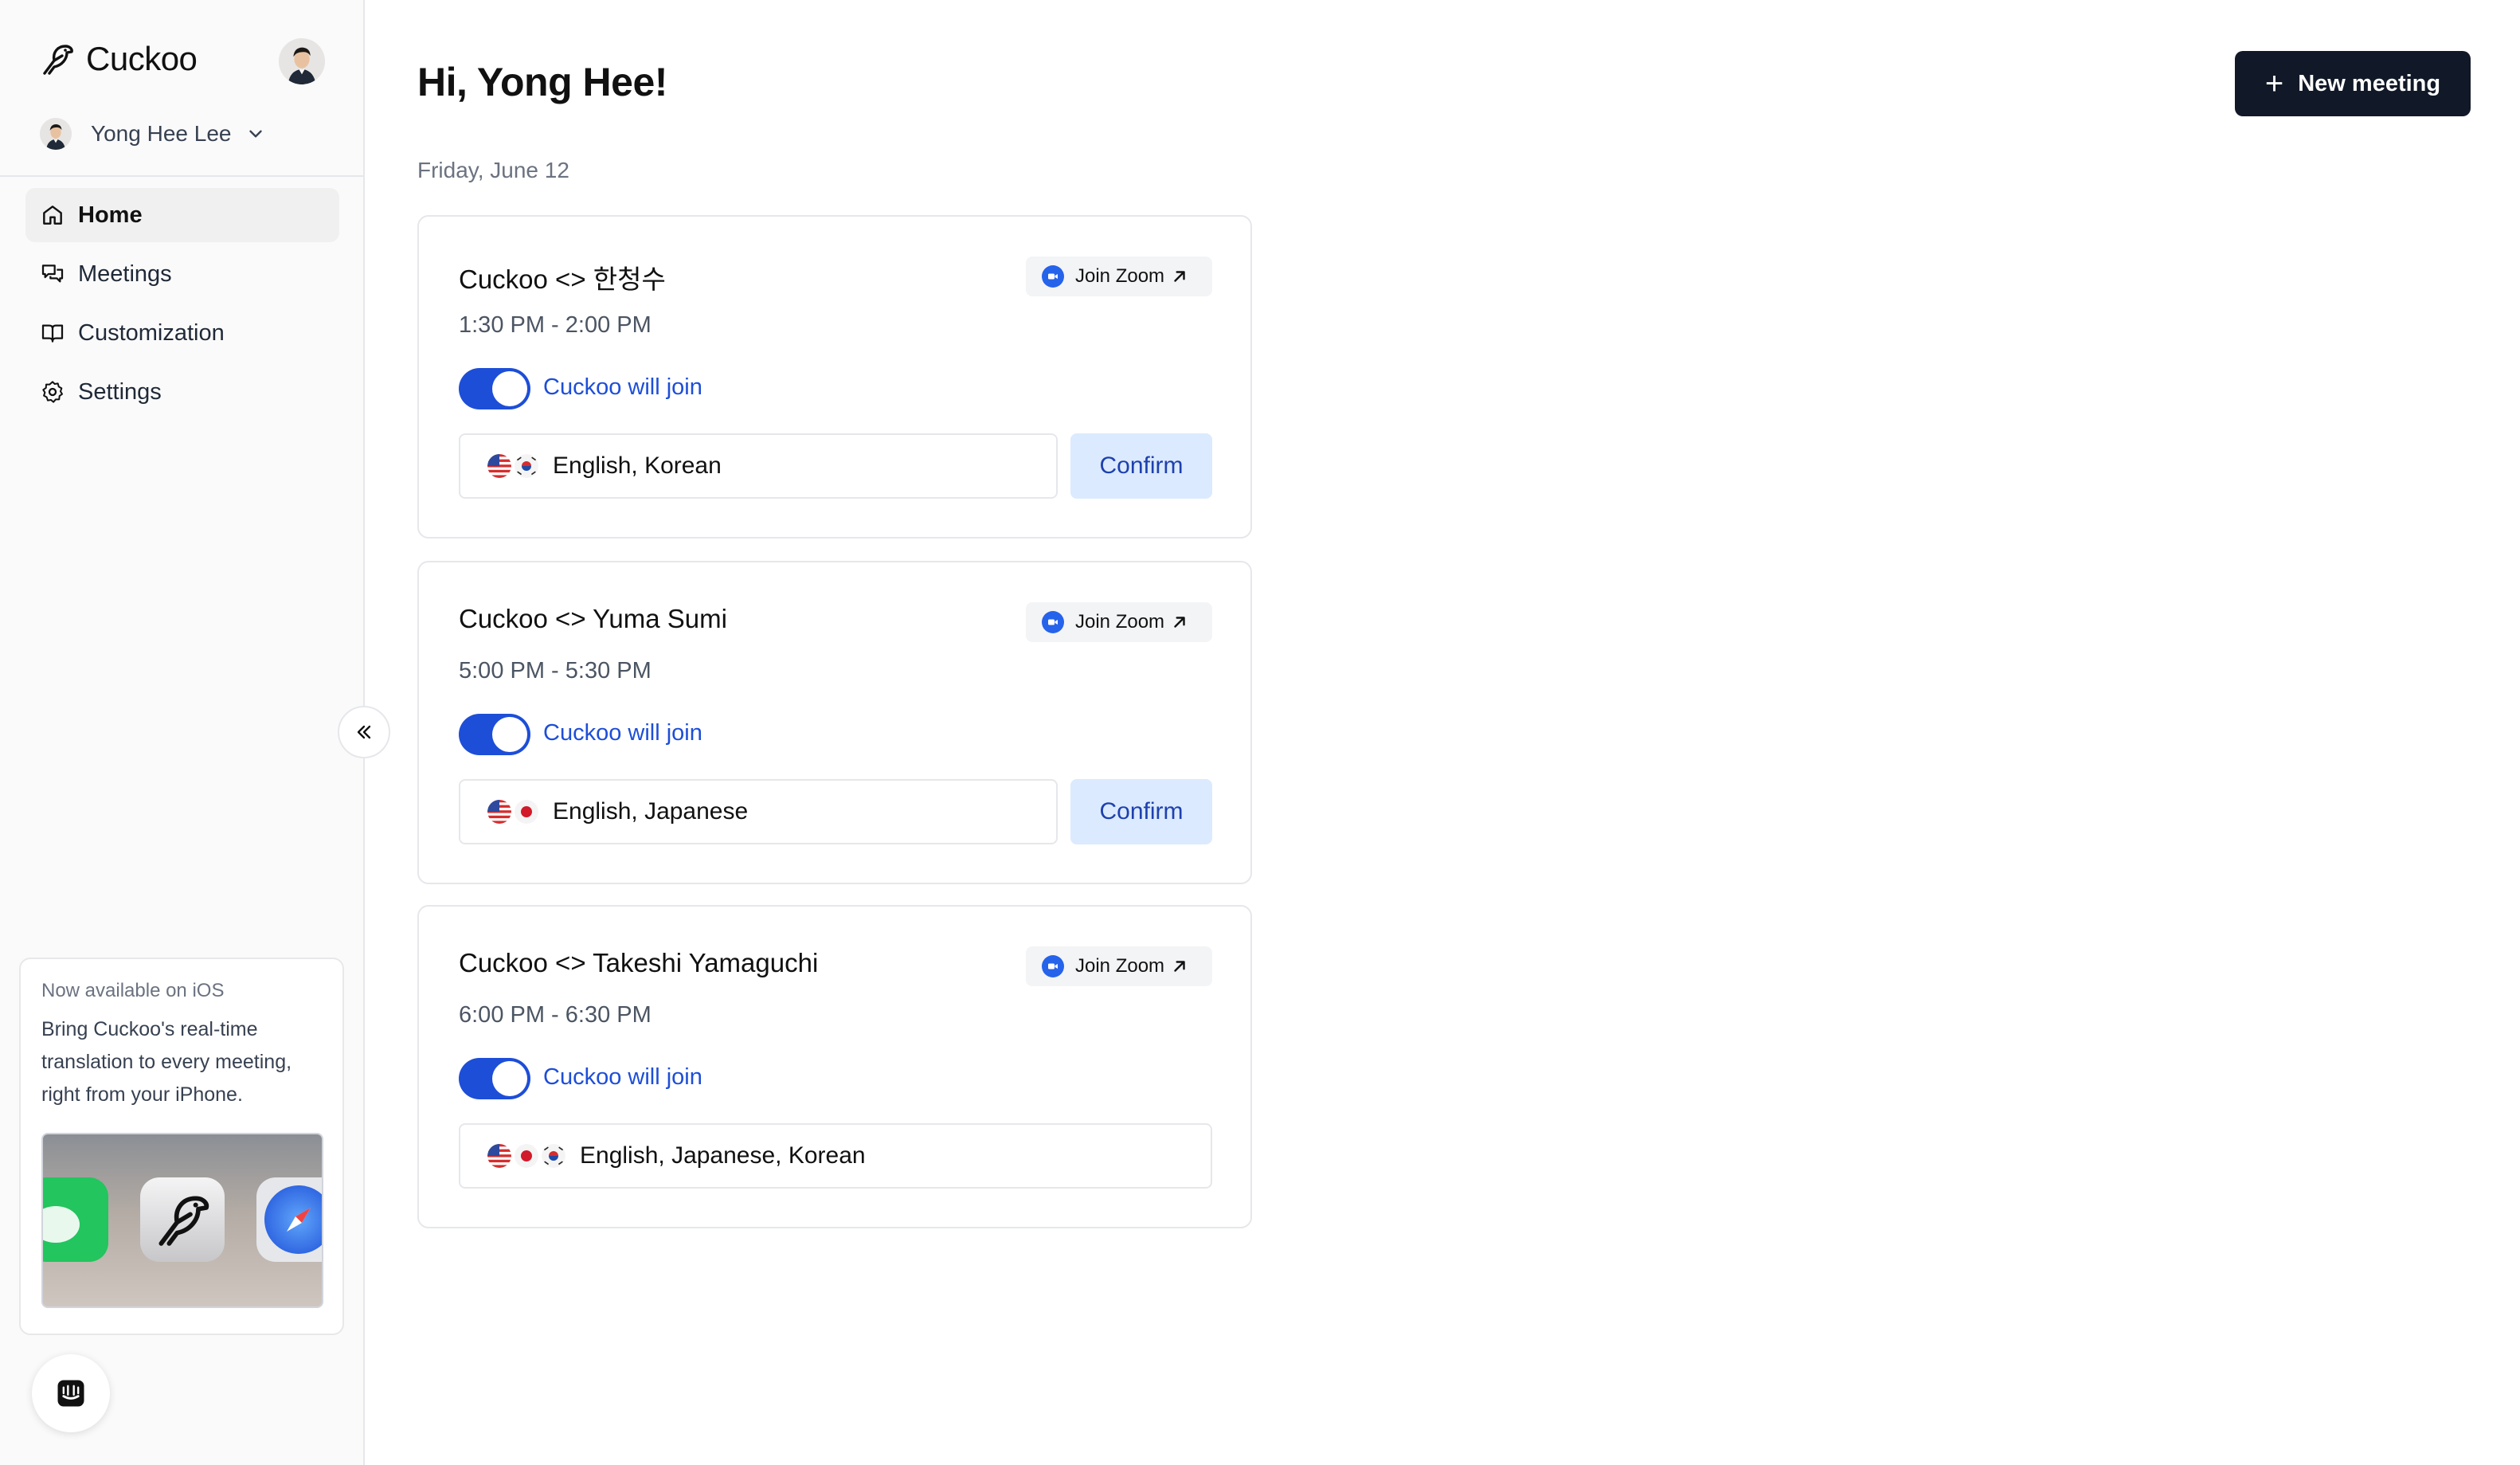 The image size is (2520, 1465). I want to click on profile-avatar, so click(302, 61).